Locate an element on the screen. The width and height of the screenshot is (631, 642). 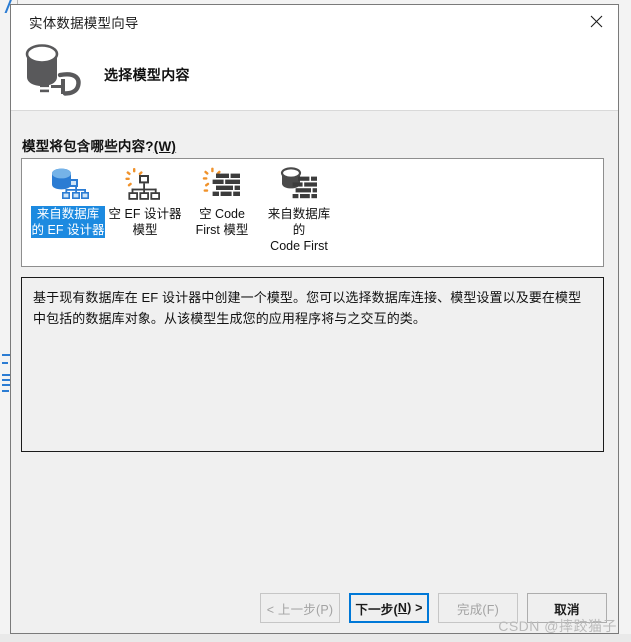
template-tile-label: 来自数据库 的 EF 设计器 is located at coordinates (68, 222).